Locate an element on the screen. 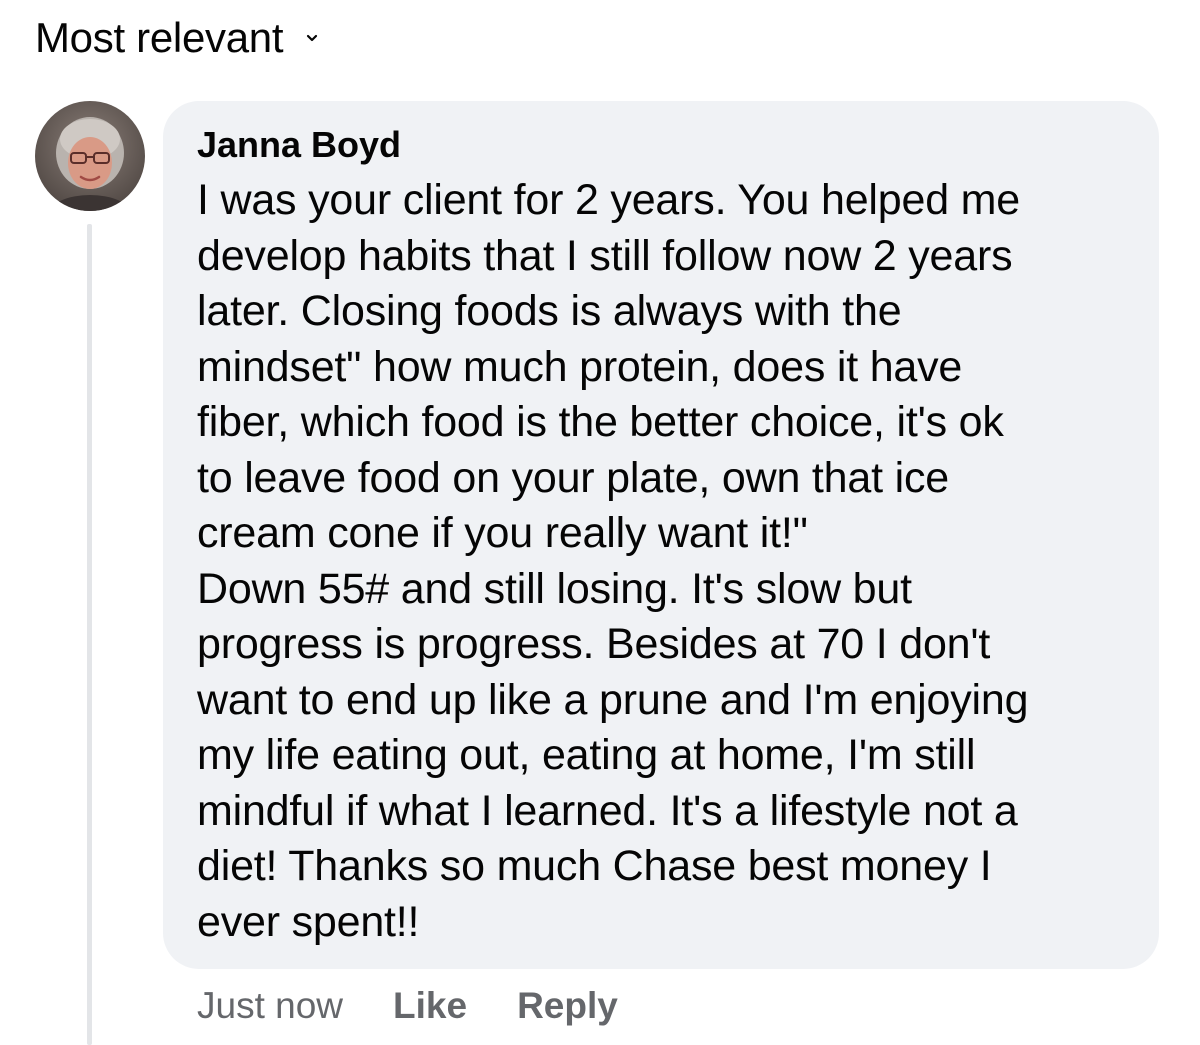  thread-line is located at coordinates (89, 634).